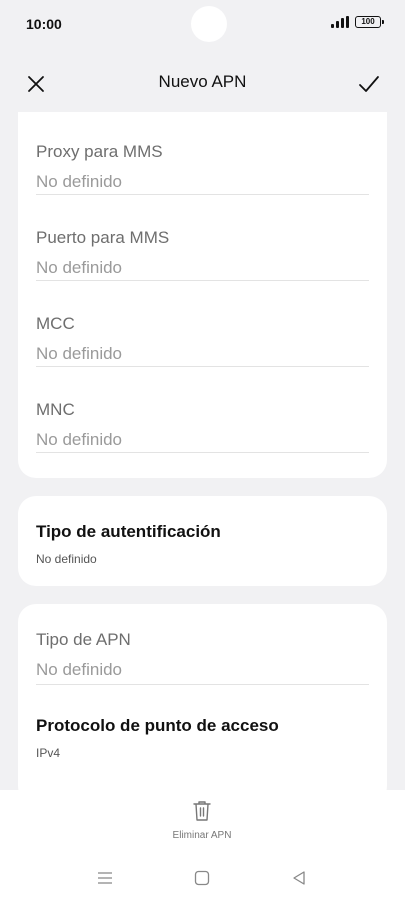 This screenshot has height=902, width=405. What do you see at coordinates (55, 323) in the screenshot?
I see `field-label: MCC` at bounding box center [55, 323].